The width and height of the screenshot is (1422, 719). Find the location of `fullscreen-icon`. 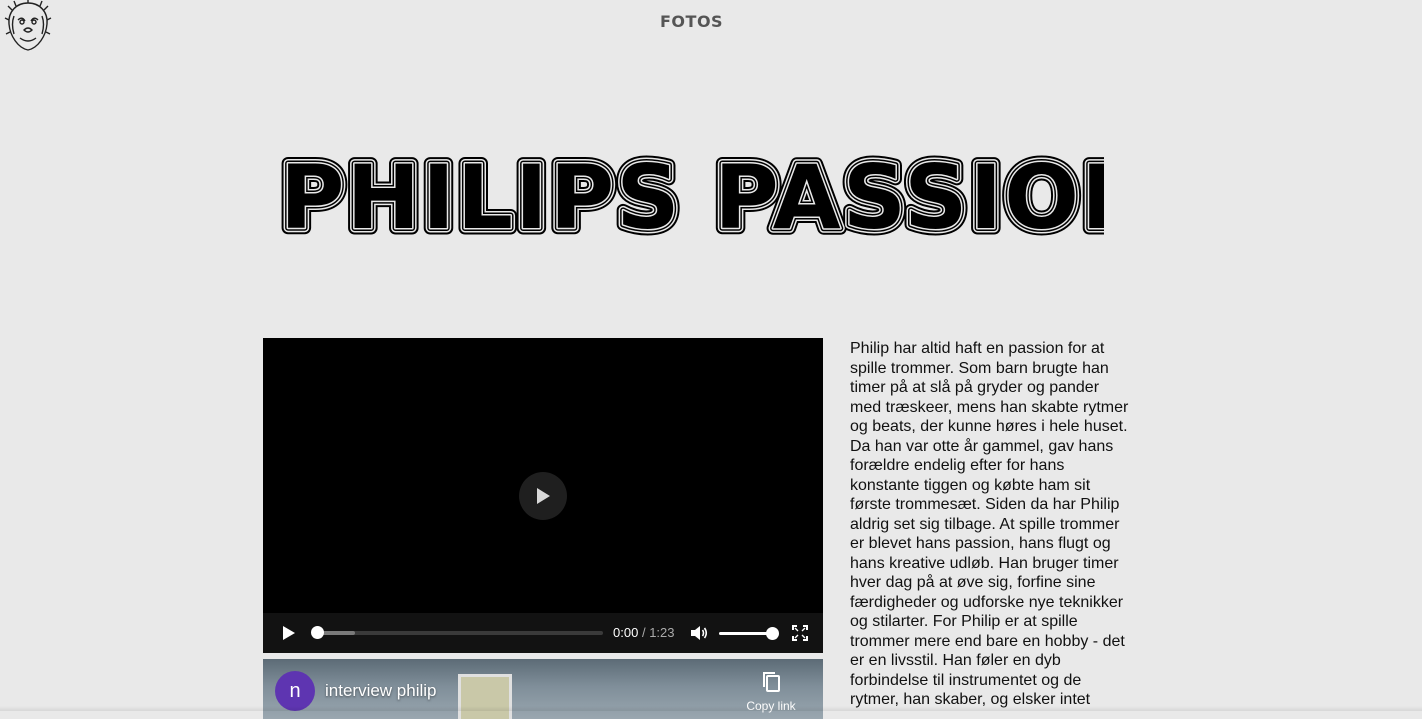

fullscreen-icon is located at coordinates (800, 633).